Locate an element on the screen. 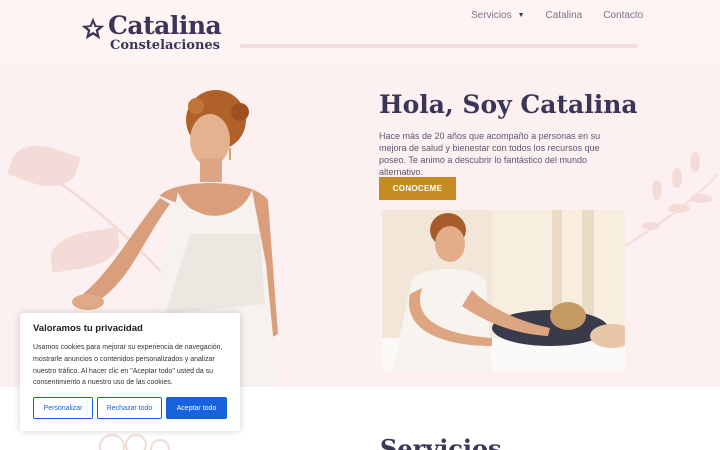 This screenshot has width=720, height=450. star-icon is located at coordinates (93, 28).